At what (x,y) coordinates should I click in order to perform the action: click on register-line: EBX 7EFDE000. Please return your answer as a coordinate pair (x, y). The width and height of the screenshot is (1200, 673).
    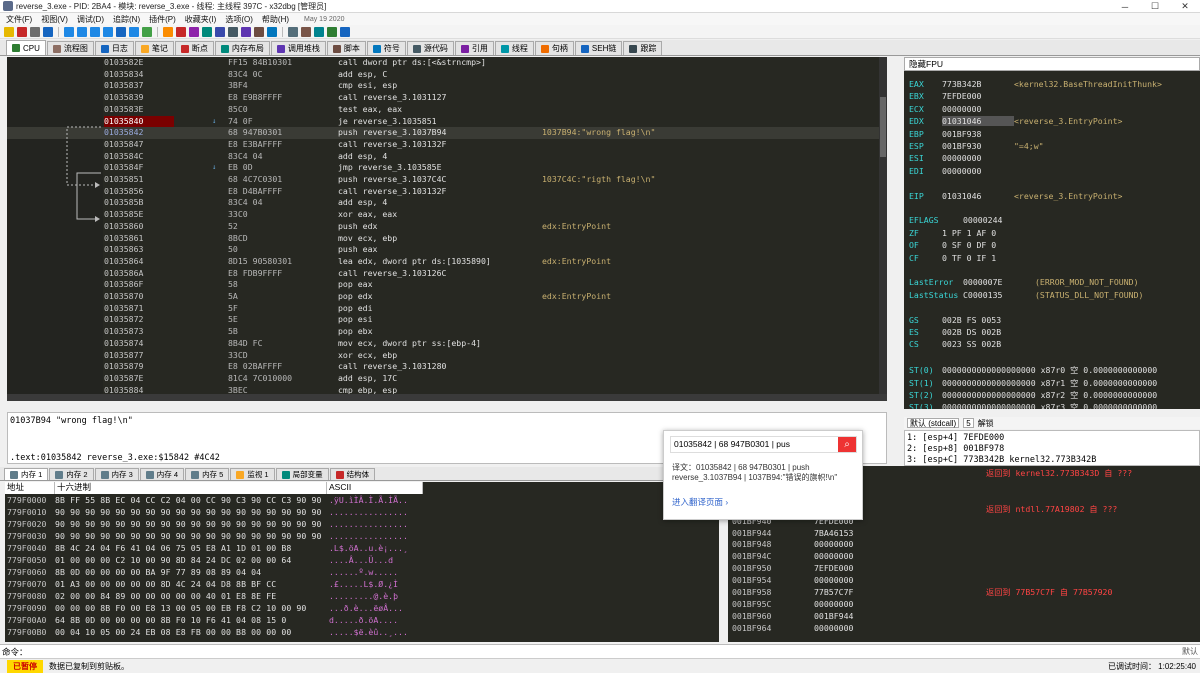
    Looking at the image, I should click on (961, 96).